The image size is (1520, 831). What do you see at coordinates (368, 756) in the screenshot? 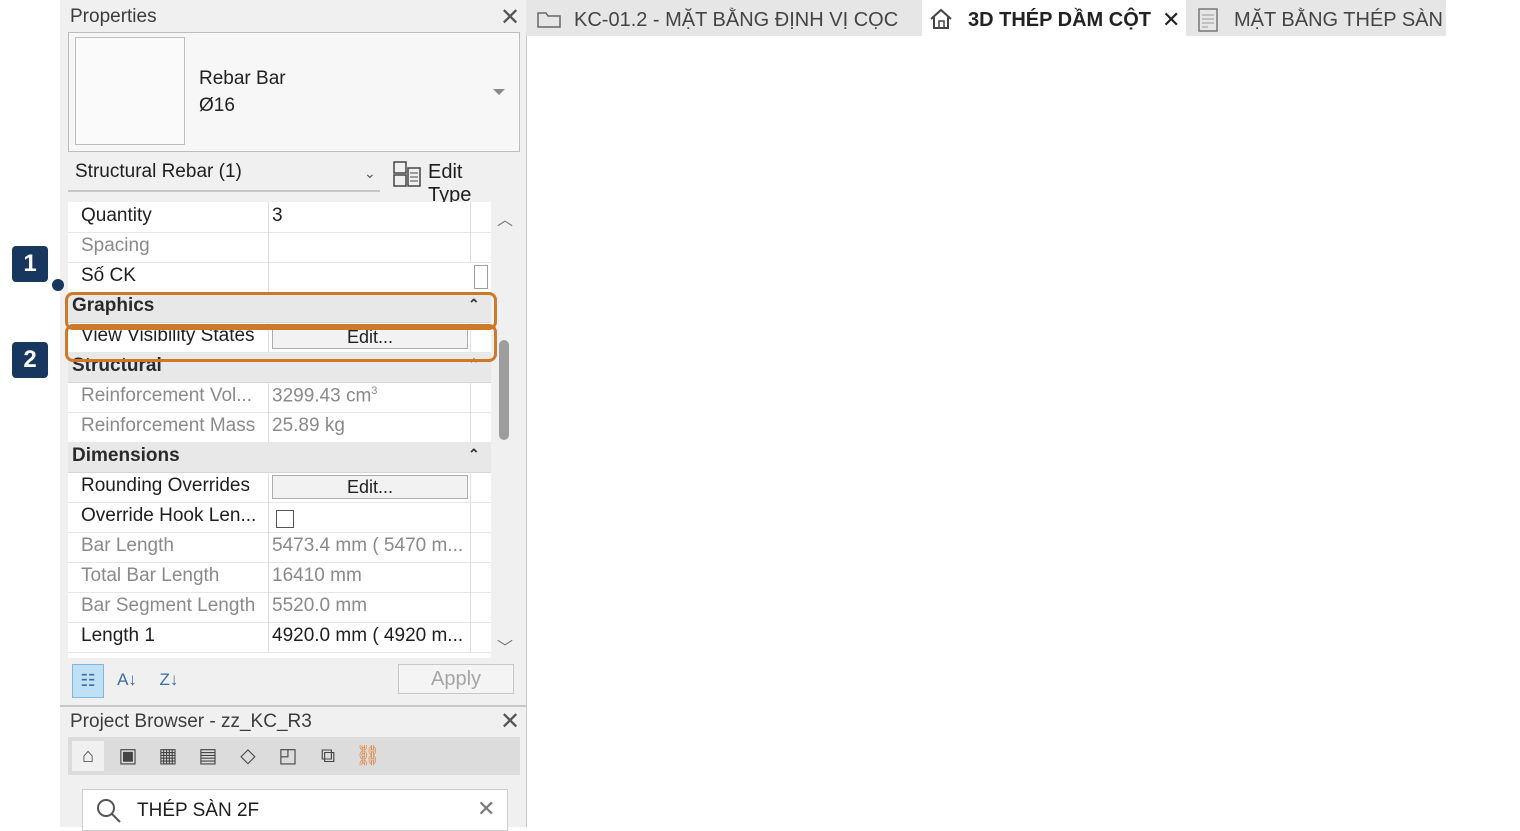
I see `link-icon: ⛓` at bounding box center [368, 756].